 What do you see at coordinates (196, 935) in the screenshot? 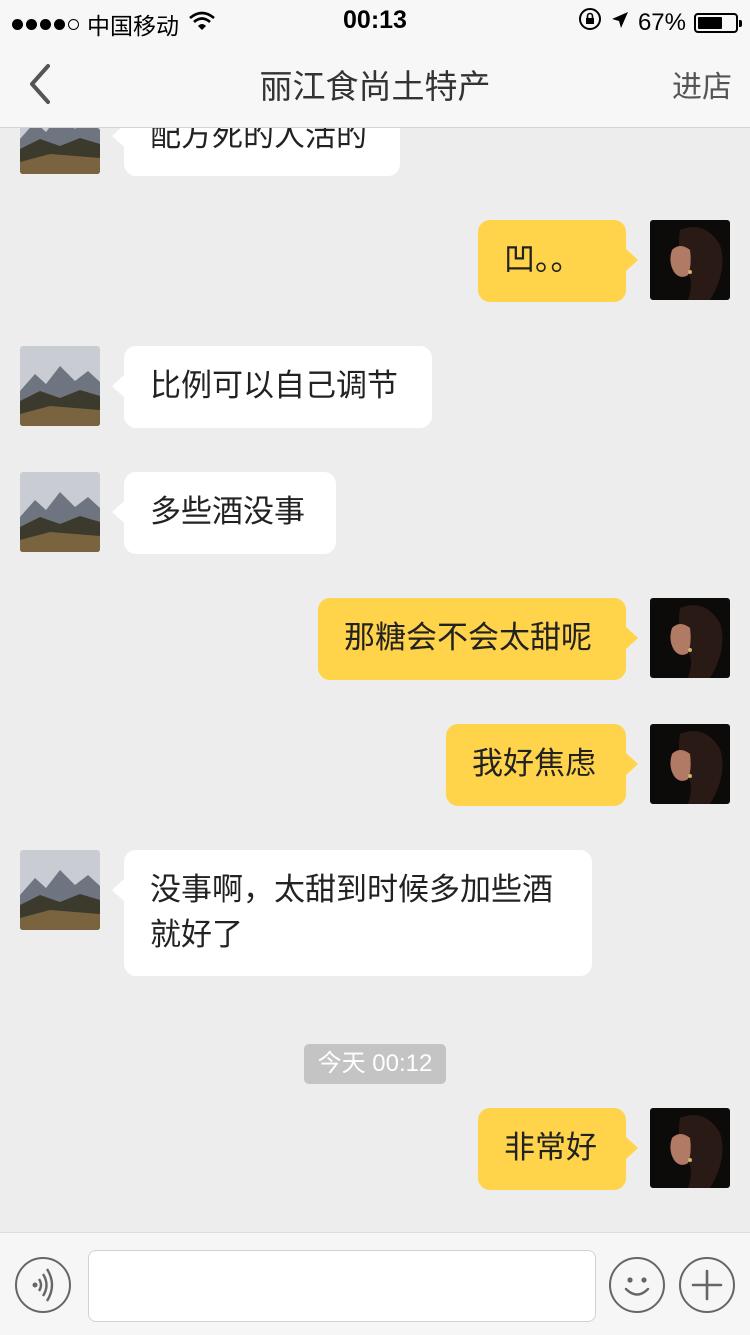
I see `message-text-line: 就好了` at bounding box center [196, 935].